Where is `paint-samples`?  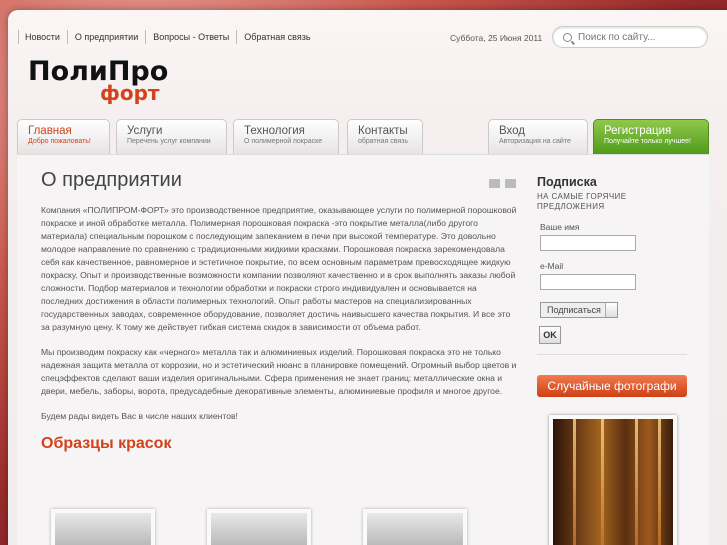 paint-samples is located at coordinates (286, 527).